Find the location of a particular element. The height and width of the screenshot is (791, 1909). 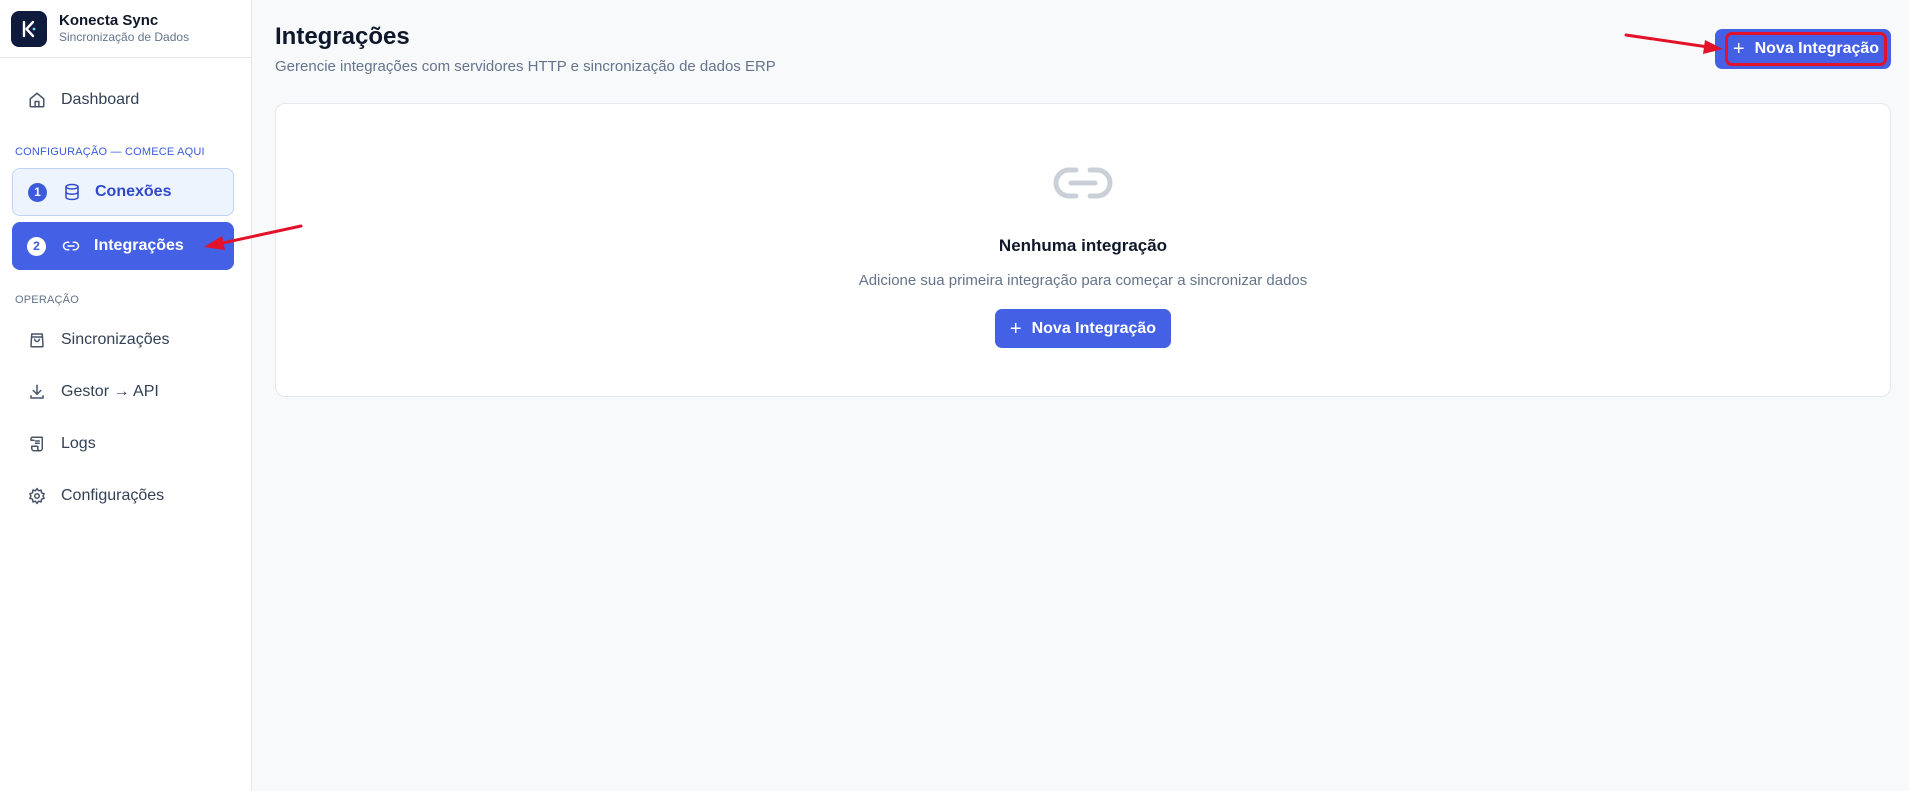

gear-icon is located at coordinates (37, 496).